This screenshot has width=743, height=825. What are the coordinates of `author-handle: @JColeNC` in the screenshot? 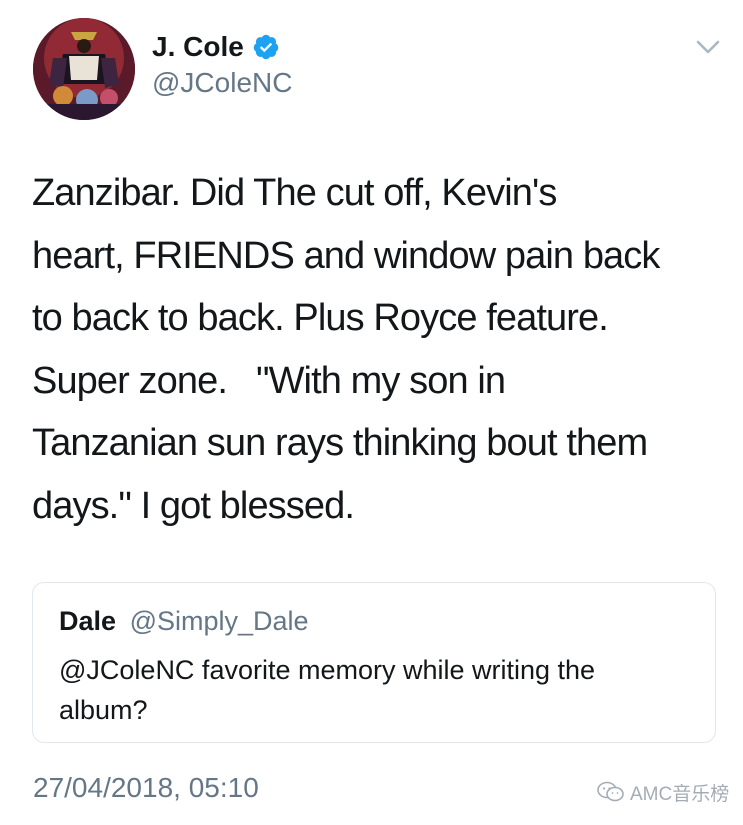 It's located at (222, 83).